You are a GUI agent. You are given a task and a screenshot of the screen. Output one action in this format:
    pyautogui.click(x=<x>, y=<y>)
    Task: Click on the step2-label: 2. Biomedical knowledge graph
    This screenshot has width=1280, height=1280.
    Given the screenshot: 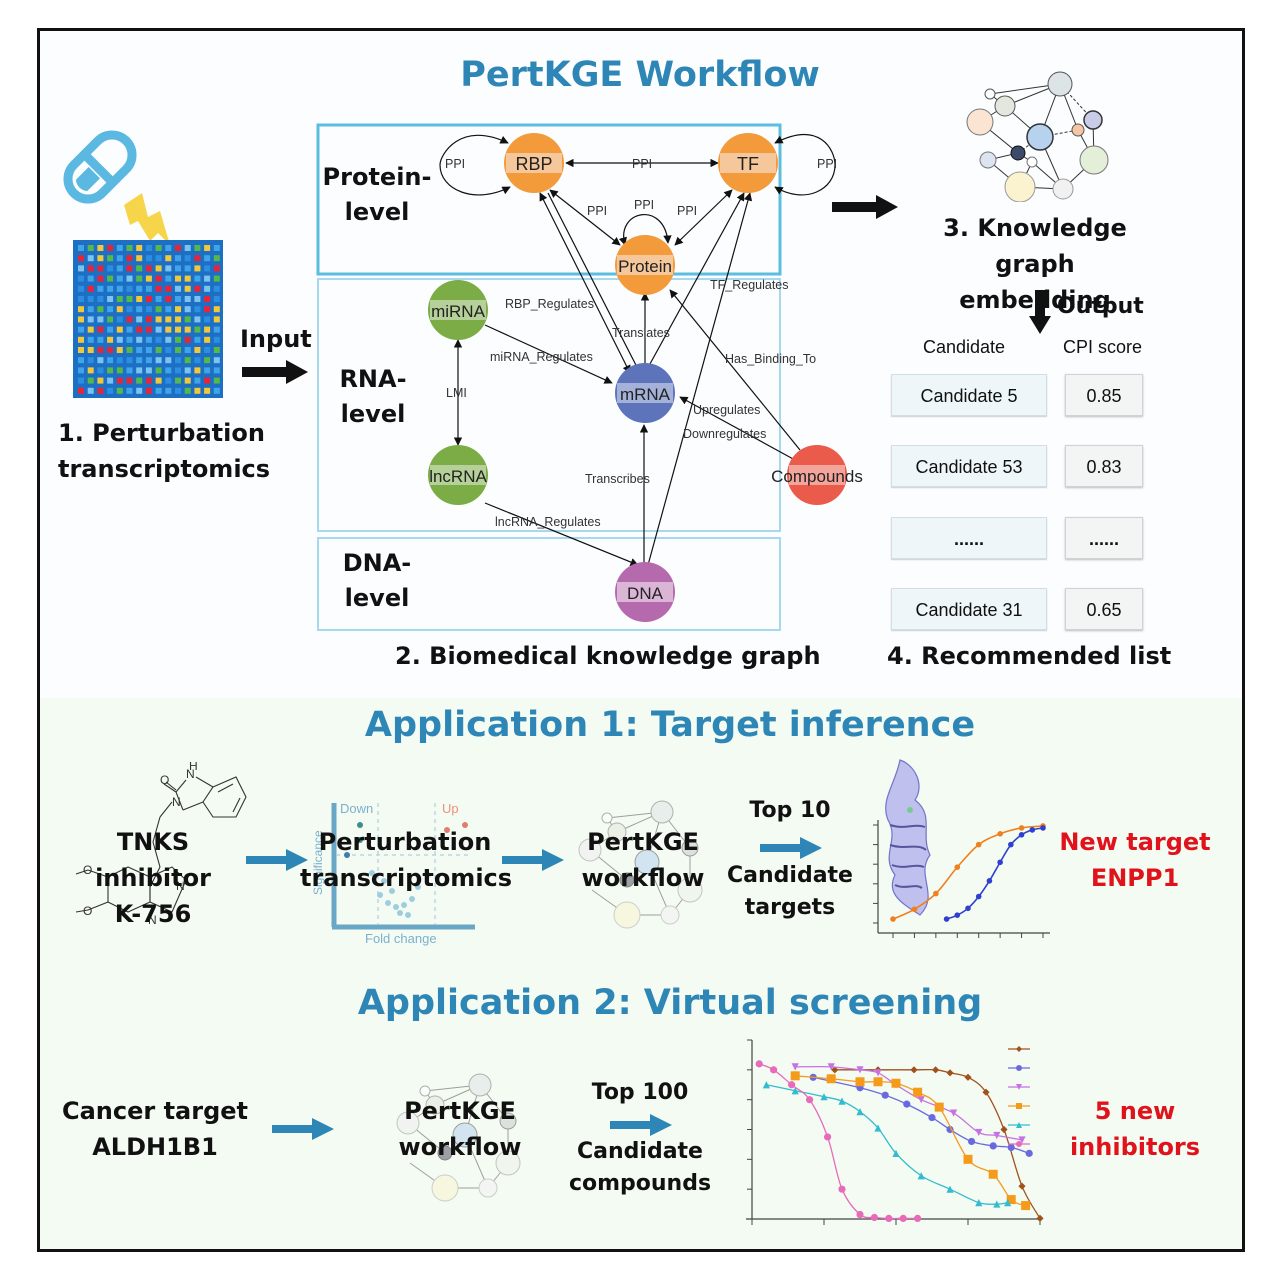 What is the action you would take?
    pyautogui.click(x=608, y=656)
    